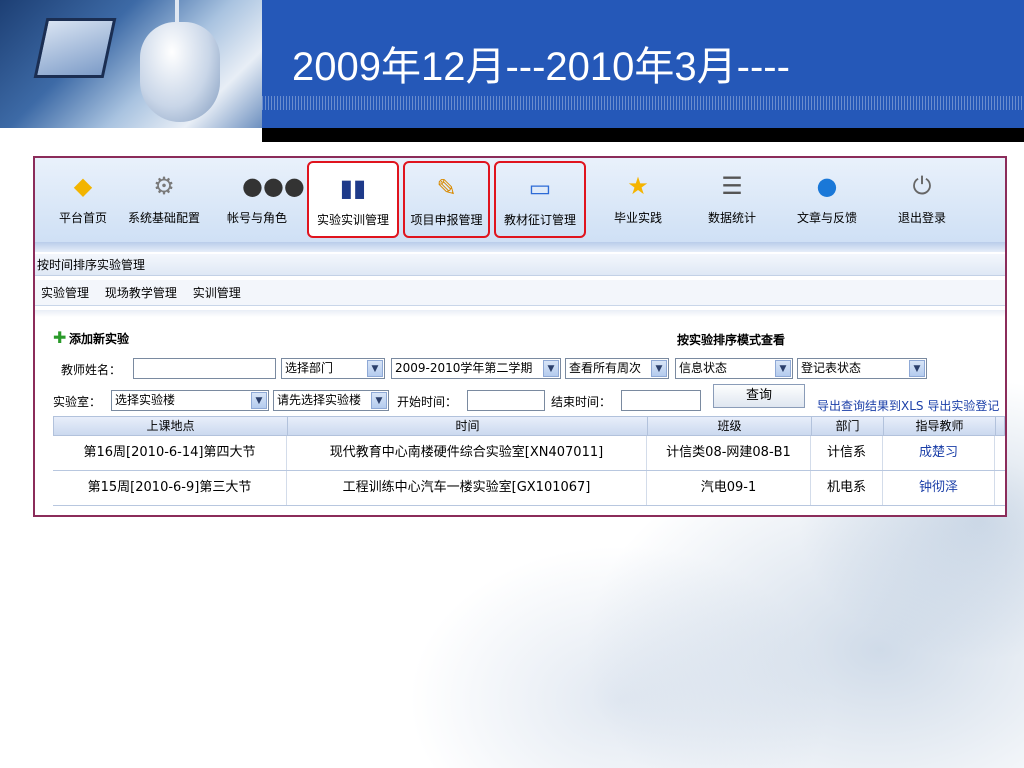 Image resolution: width=1024 pixels, height=768 pixels. Describe the element at coordinates (190, 400) in the screenshot. I see `building-select: 选择实验楼 ▼` at that location.